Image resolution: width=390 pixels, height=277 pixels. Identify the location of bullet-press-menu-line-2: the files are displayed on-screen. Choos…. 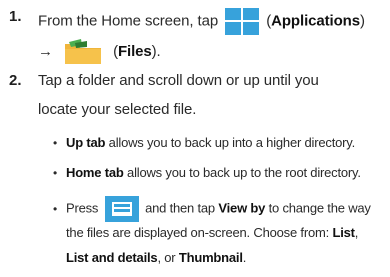
(212, 232).